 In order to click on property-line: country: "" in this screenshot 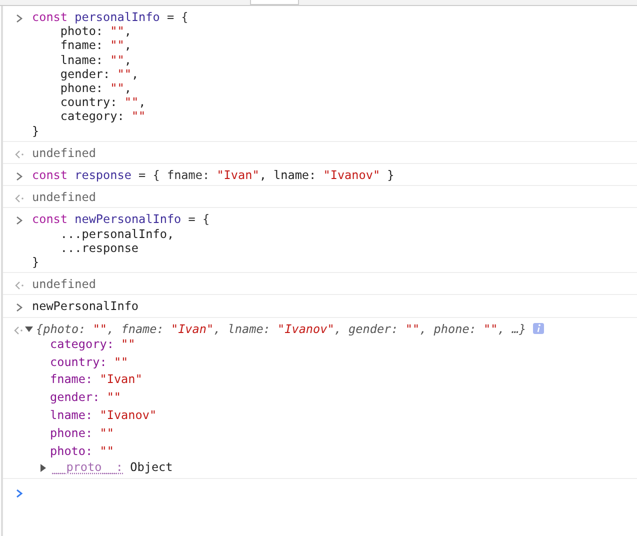, I will do `click(90, 362)`.